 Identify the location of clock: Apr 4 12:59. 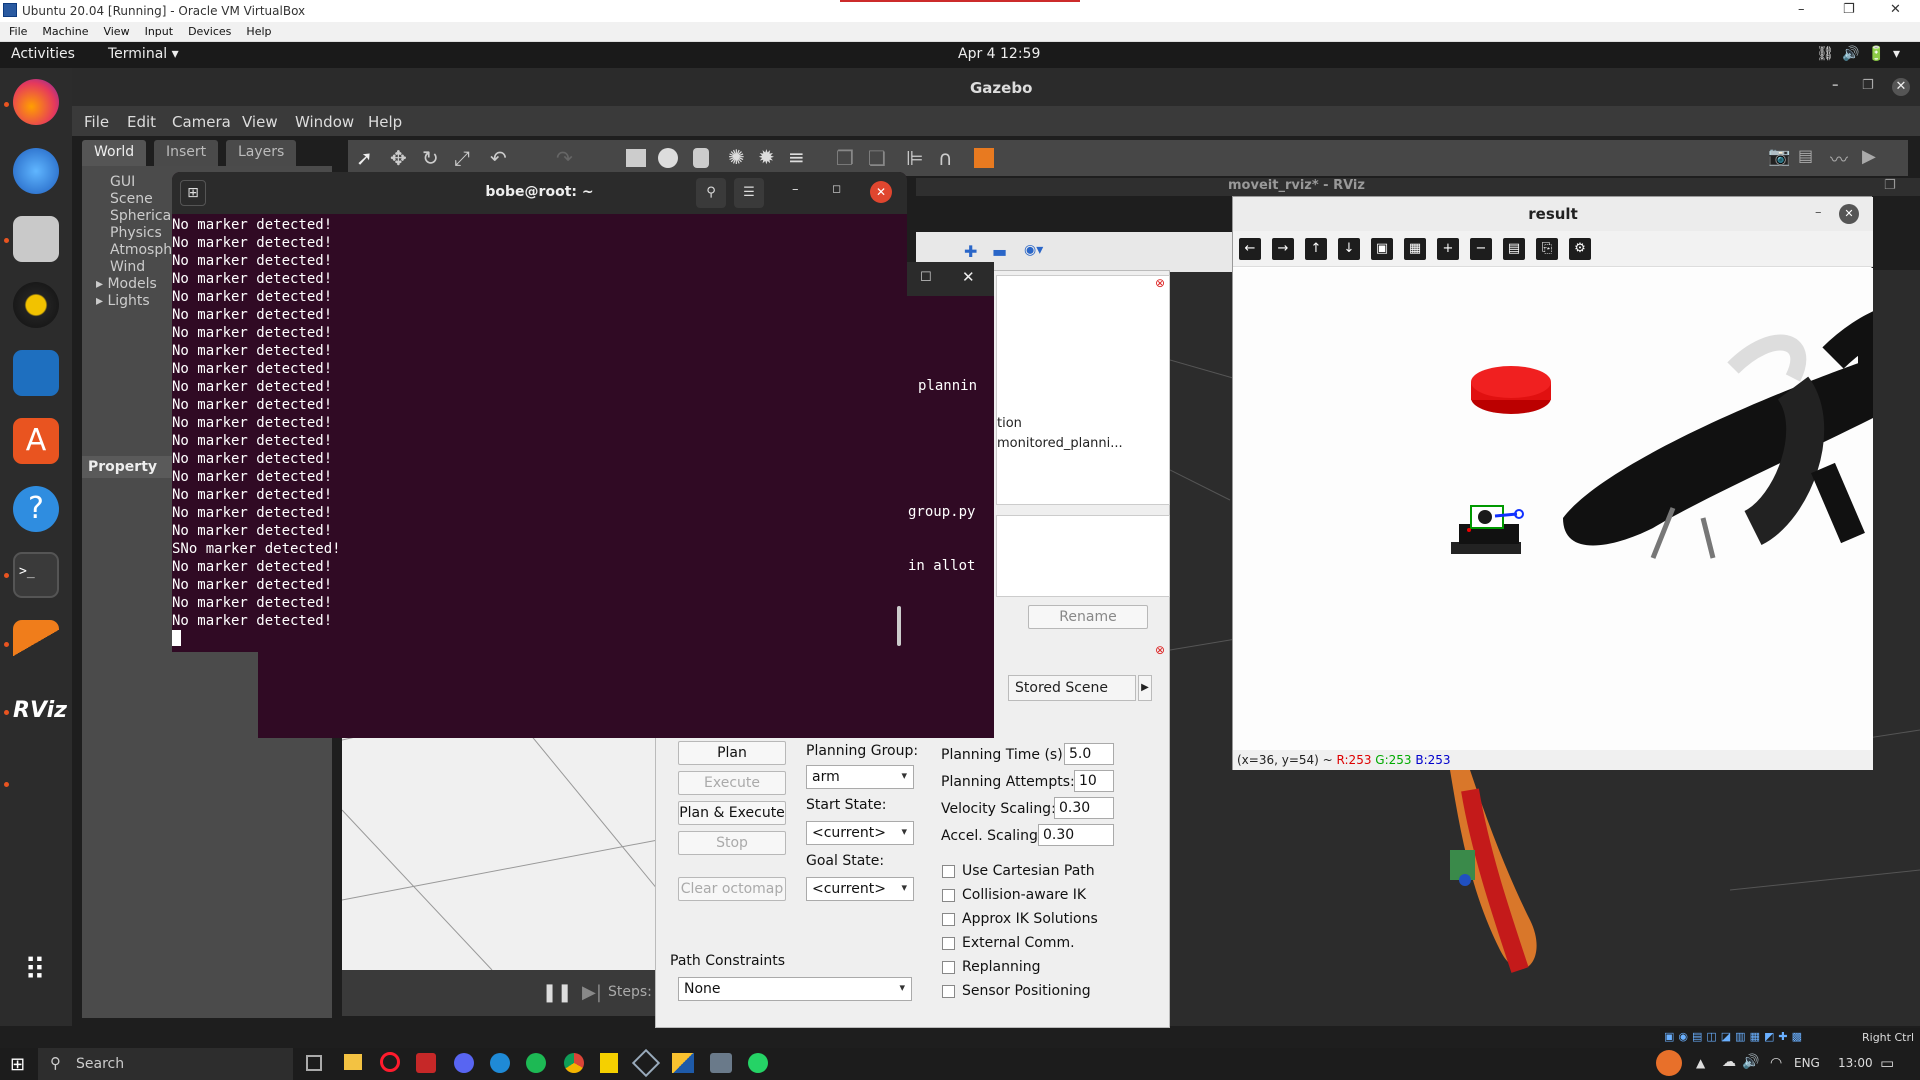
(999, 54).